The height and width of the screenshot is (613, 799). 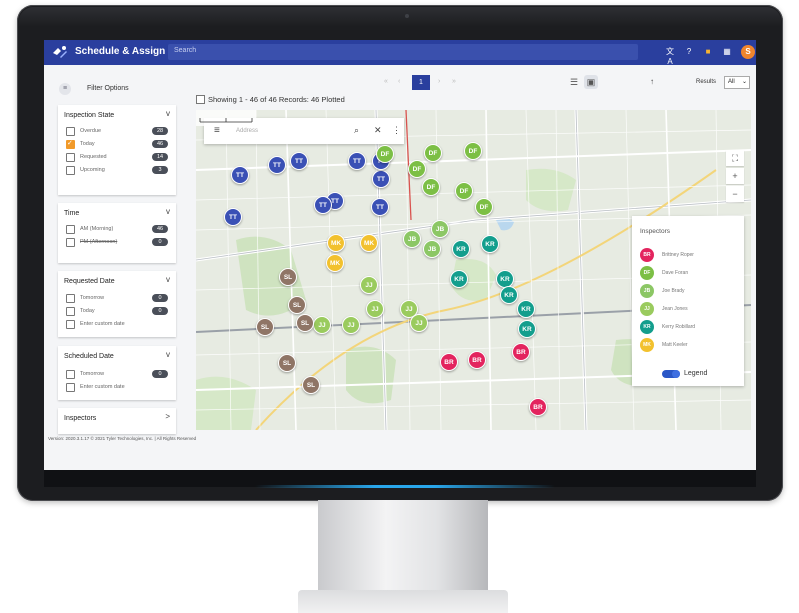 What do you see at coordinates (118, 144) in the screenshot?
I see `filter-option-today: Today 46` at bounding box center [118, 144].